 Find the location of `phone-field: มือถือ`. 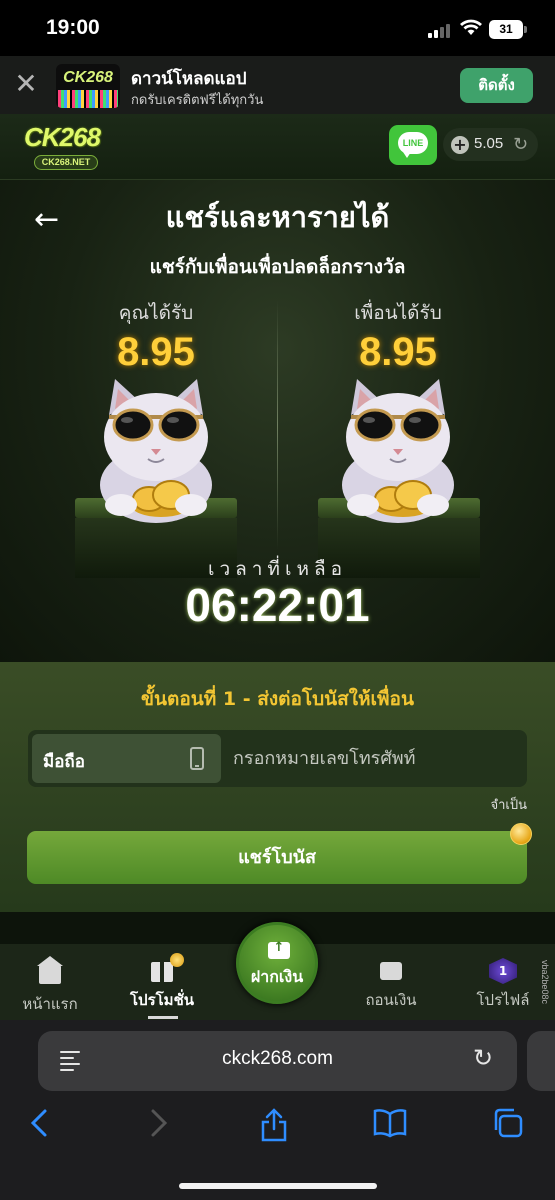

phone-field: มือถือ is located at coordinates (277, 758).